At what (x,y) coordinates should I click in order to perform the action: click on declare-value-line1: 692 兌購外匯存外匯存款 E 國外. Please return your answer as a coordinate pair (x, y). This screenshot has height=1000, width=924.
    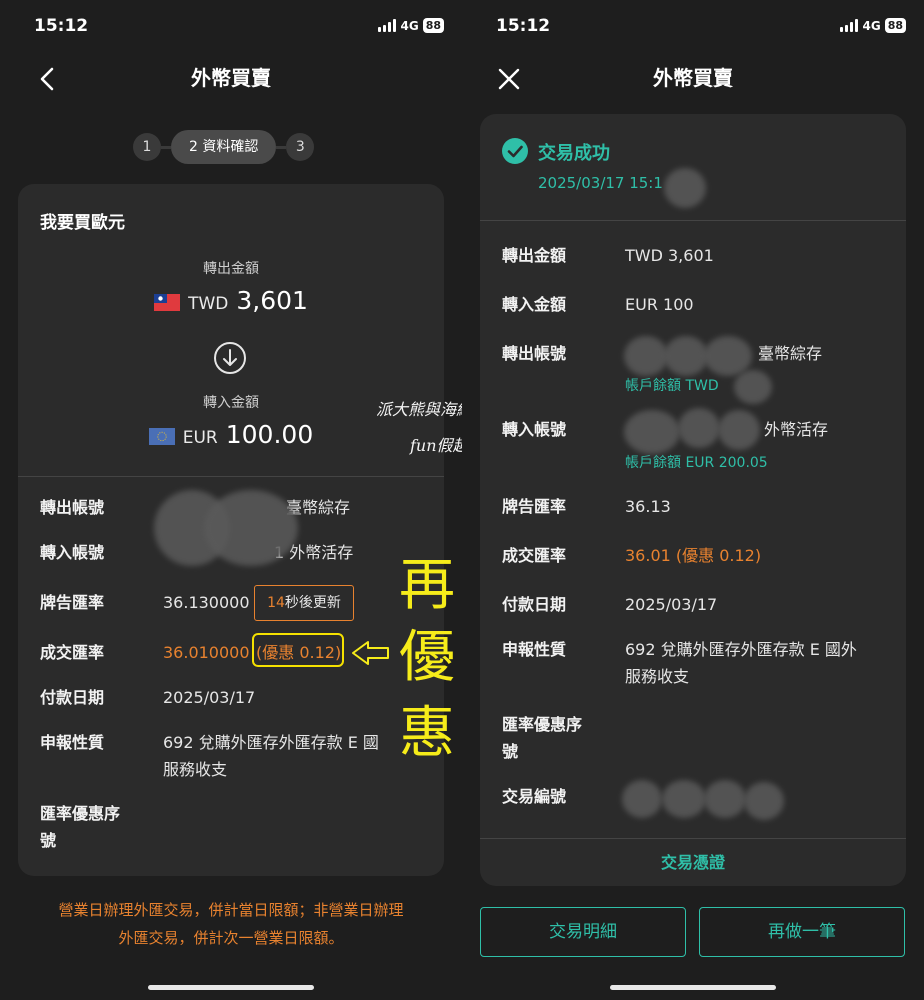
    Looking at the image, I should click on (741, 649).